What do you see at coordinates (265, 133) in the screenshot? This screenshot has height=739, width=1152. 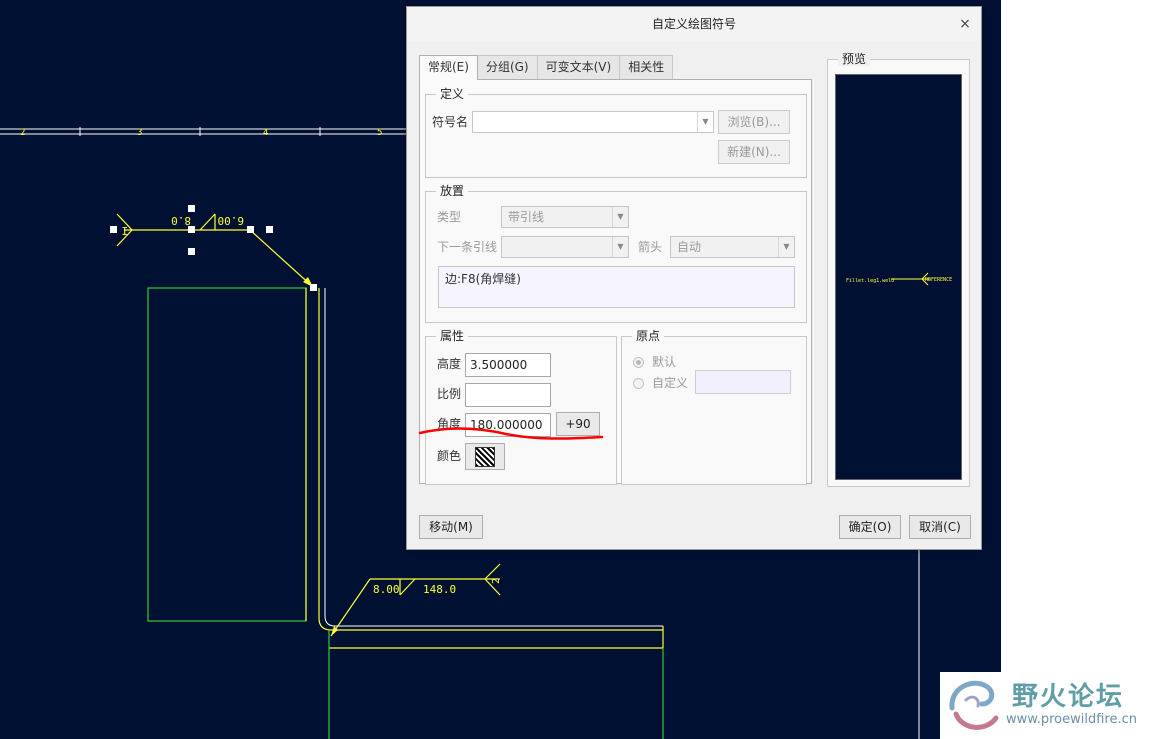 I see `ruler-label: 4` at bounding box center [265, 133].